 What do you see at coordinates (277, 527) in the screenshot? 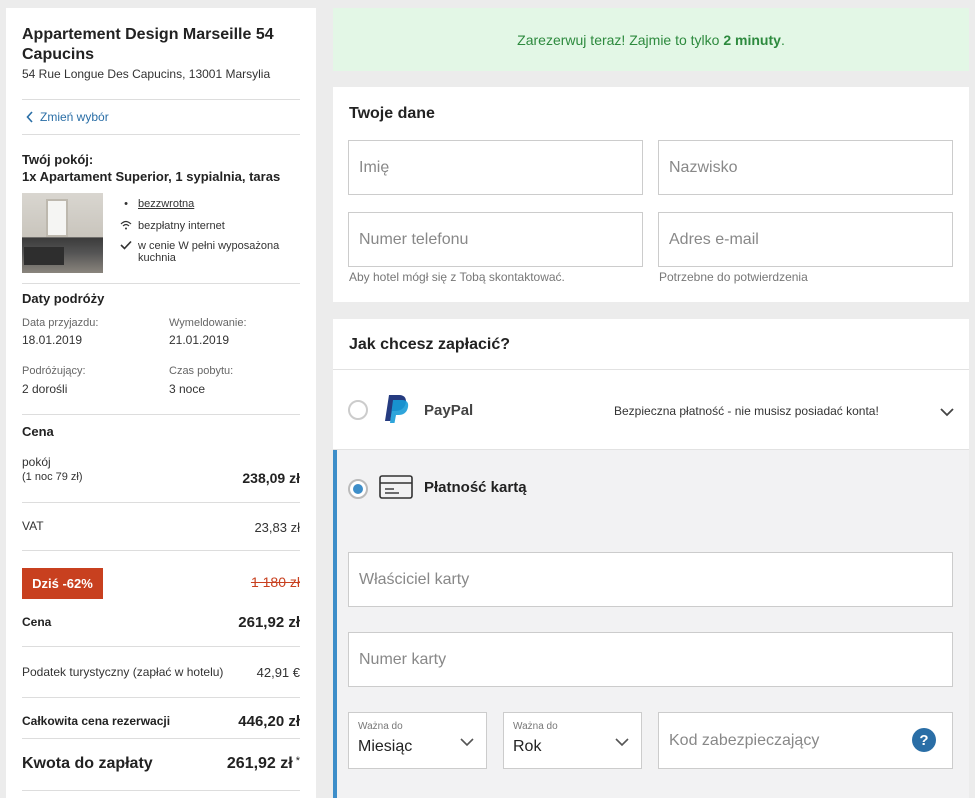
I see `vat-value: 23,83 zł` at bounding box center [277, 527].